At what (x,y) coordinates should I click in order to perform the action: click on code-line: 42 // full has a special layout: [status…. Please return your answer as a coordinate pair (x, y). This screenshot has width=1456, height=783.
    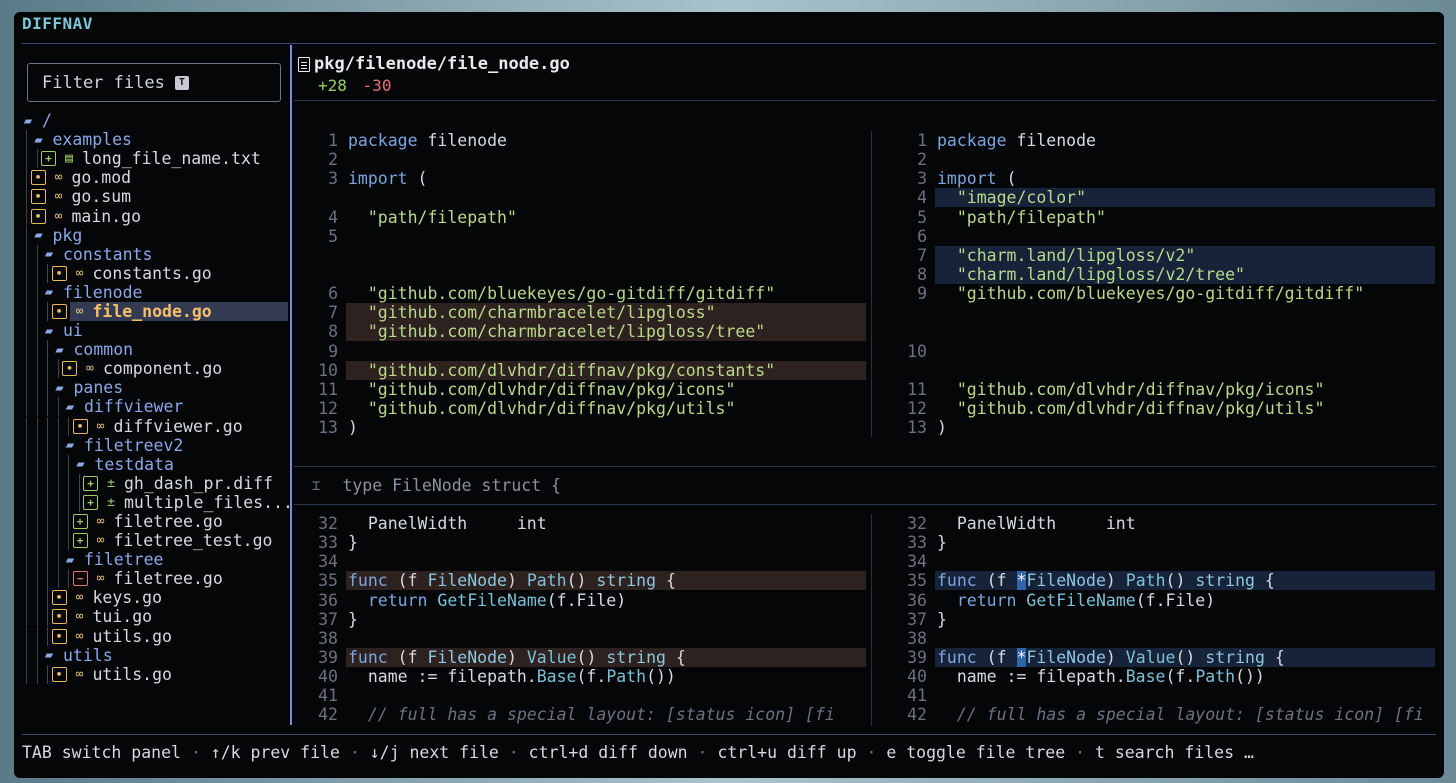
    Looking at the image, I should click on (582, 714).